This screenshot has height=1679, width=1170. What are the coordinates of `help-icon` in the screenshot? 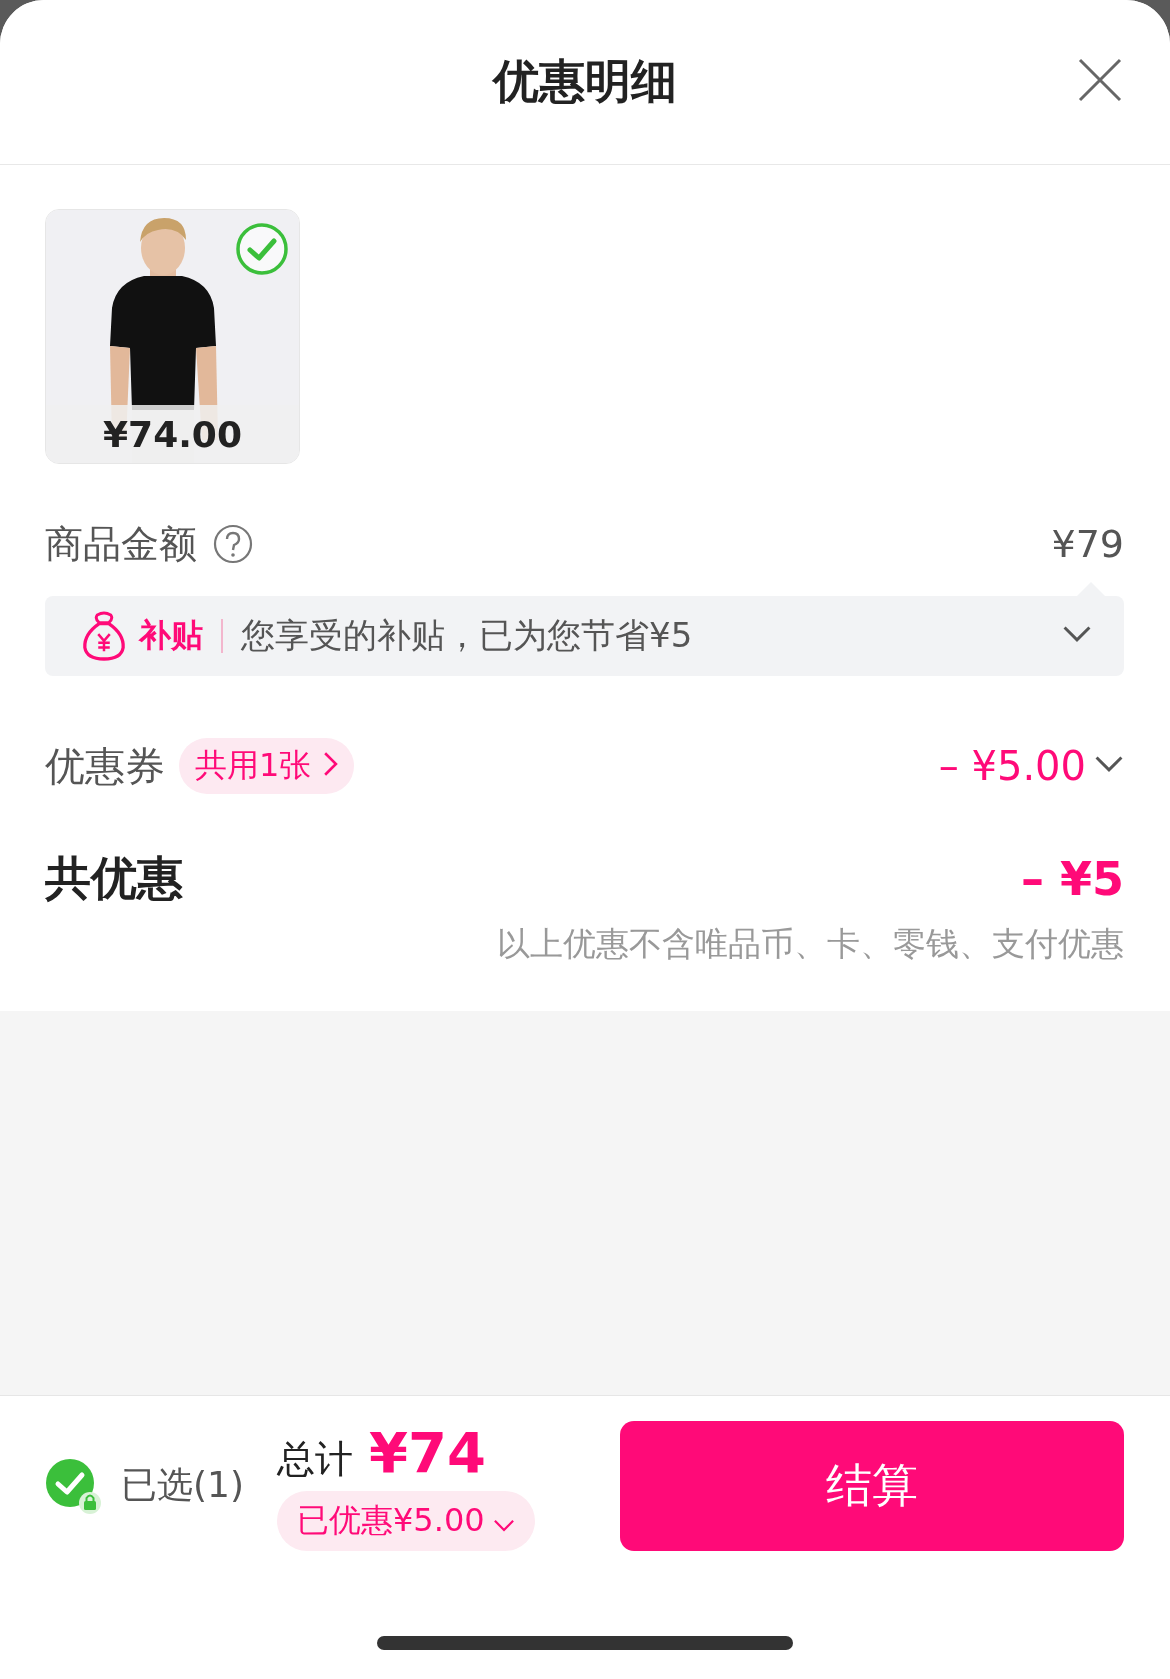 It's located at (233, 544).